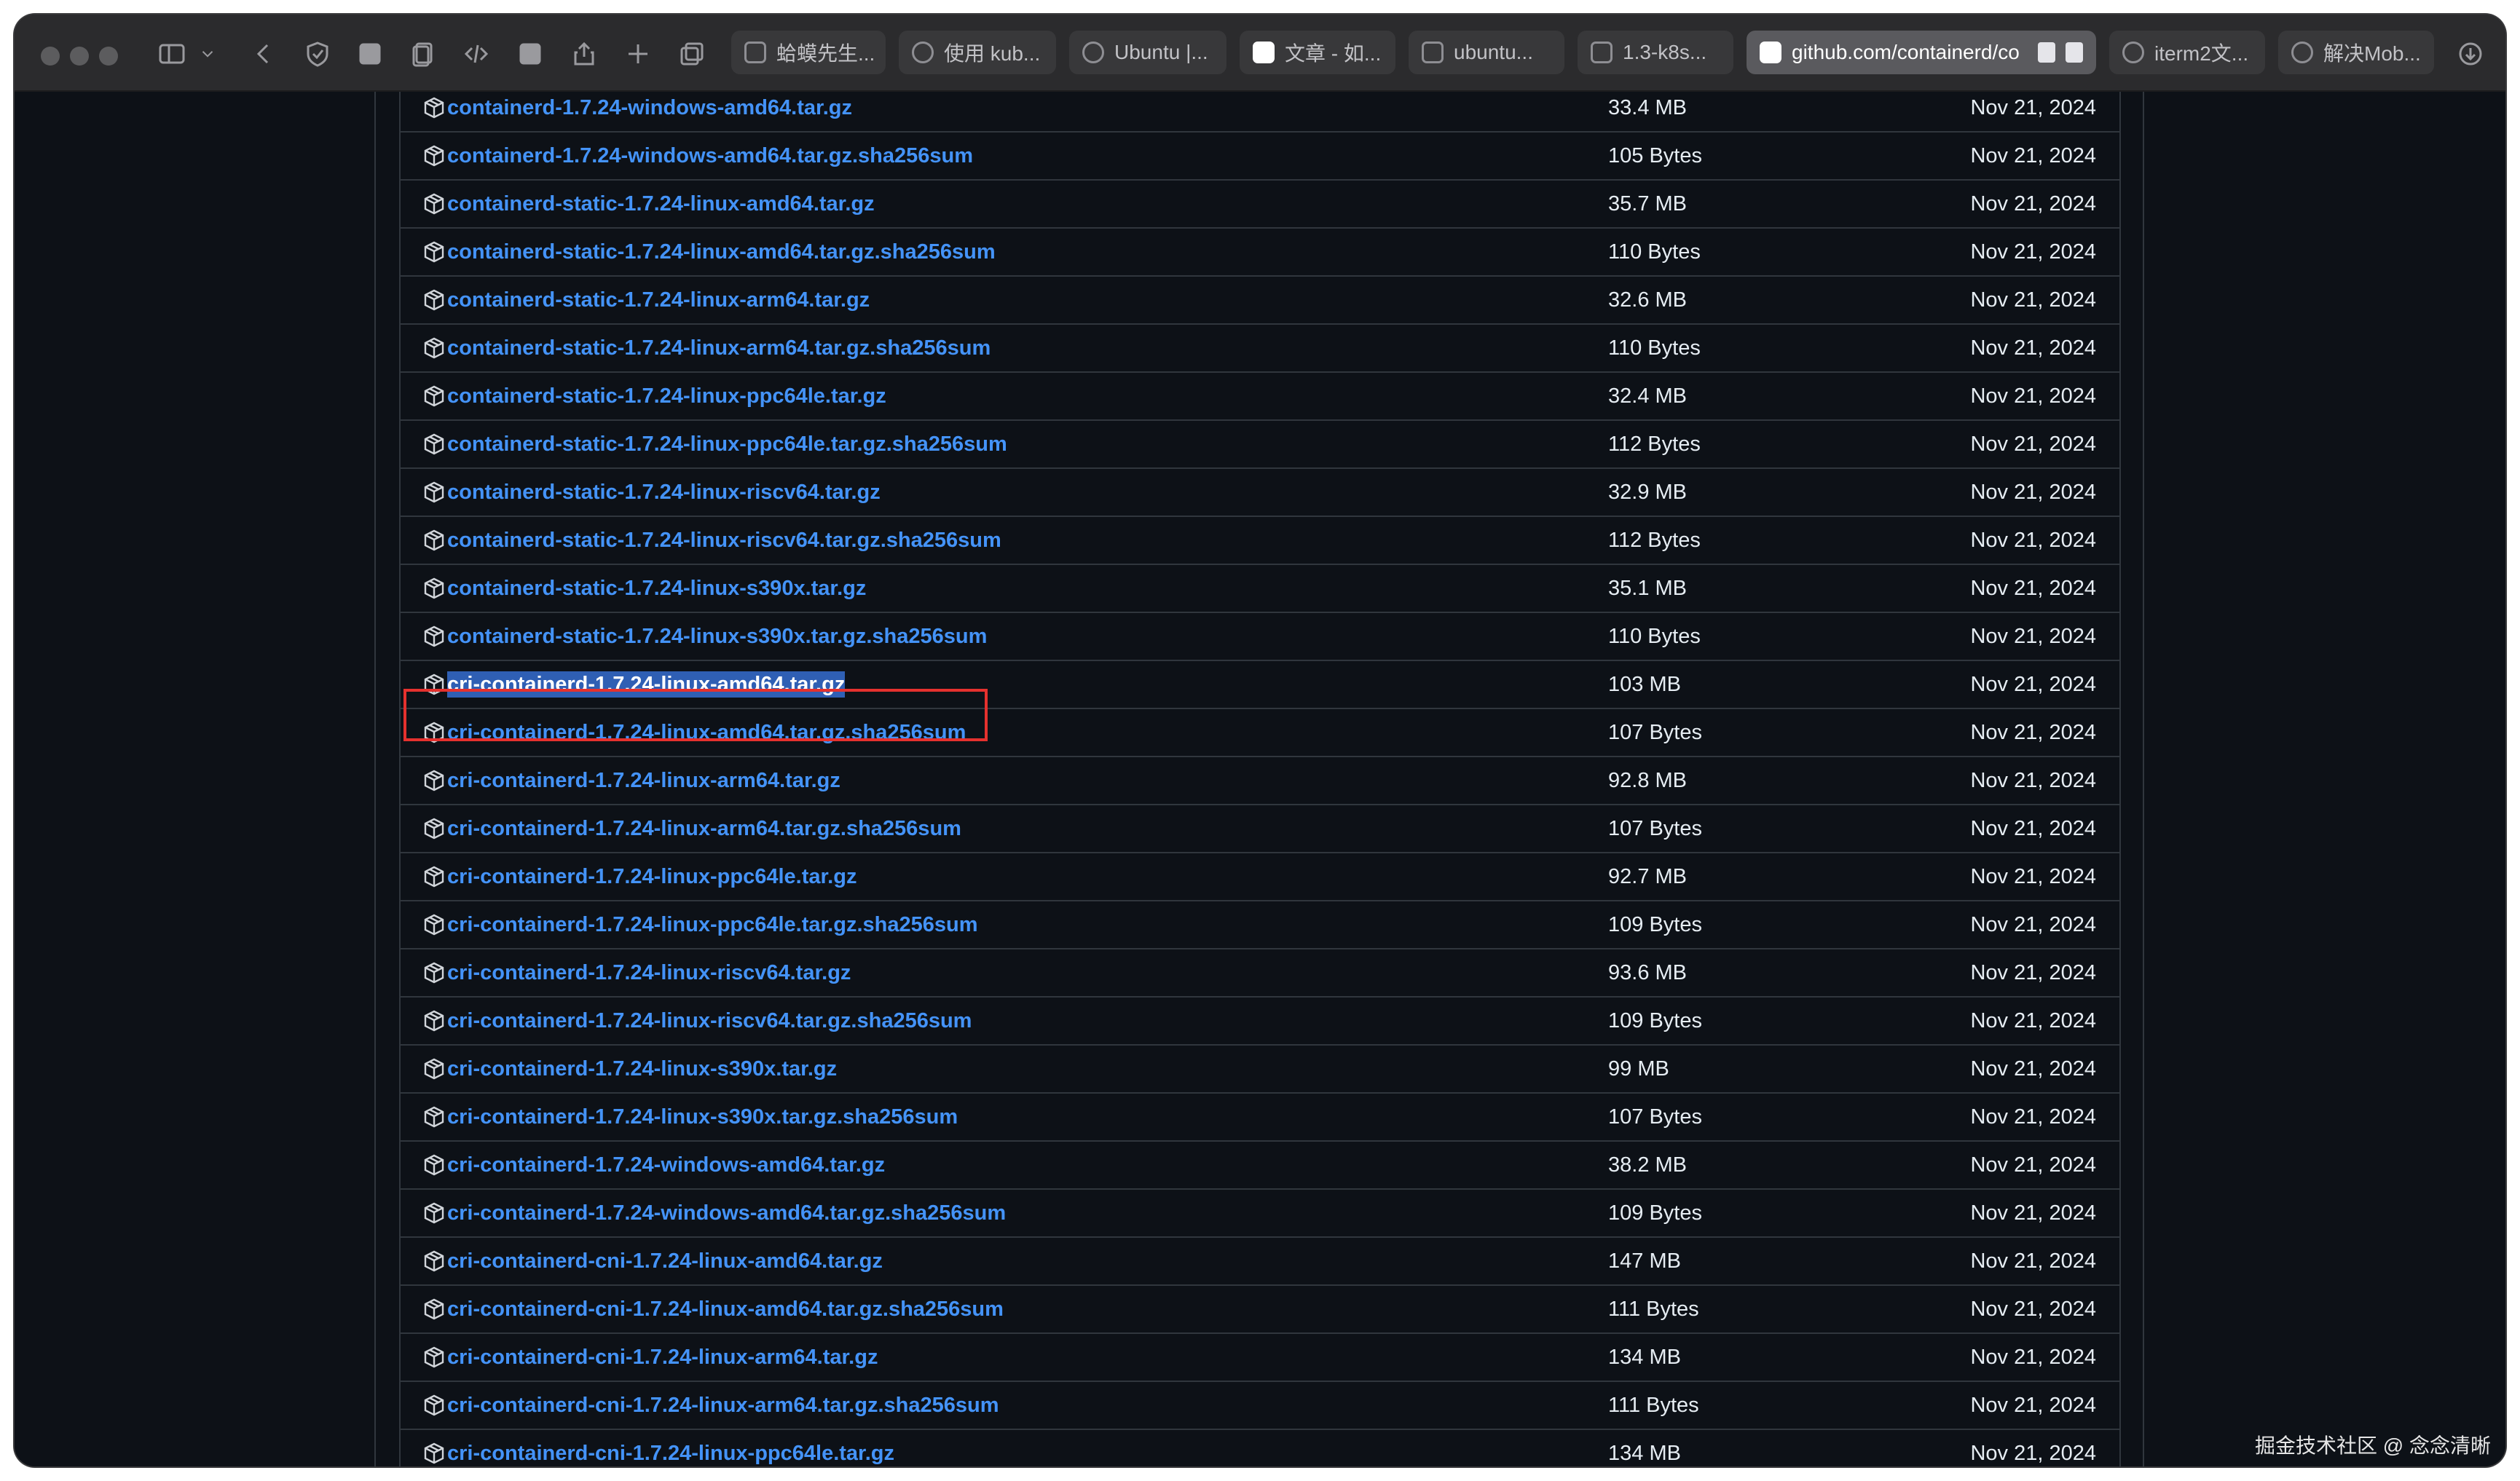  I want to click on asset-size: 103 MB, so click(1644, 684).